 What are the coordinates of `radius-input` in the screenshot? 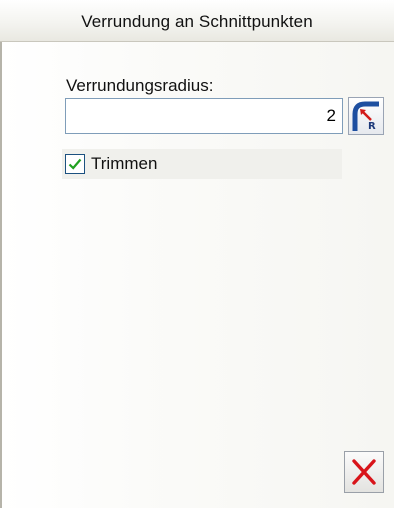 It's located at (204, 116).